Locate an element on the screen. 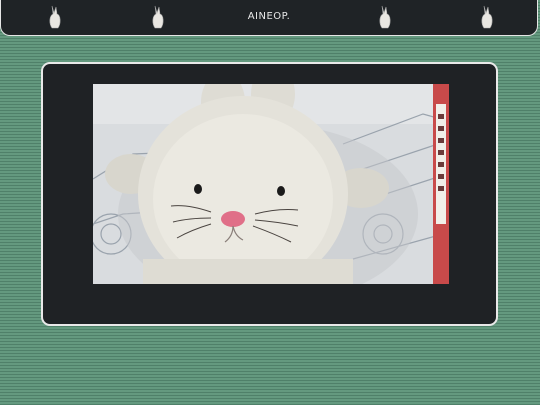 This screenshot has width=540, height=405. top-navigation-bar: AINEOP. is located at coordinates (269, 18).